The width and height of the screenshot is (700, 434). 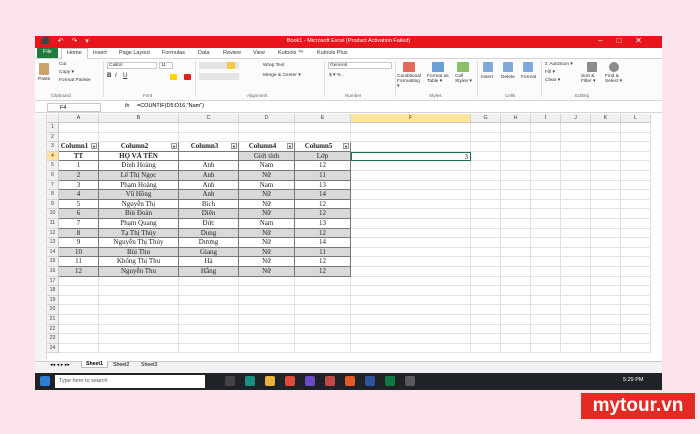 I want to click on taskbar-search: Type here to search, so click(x=130, y=381).